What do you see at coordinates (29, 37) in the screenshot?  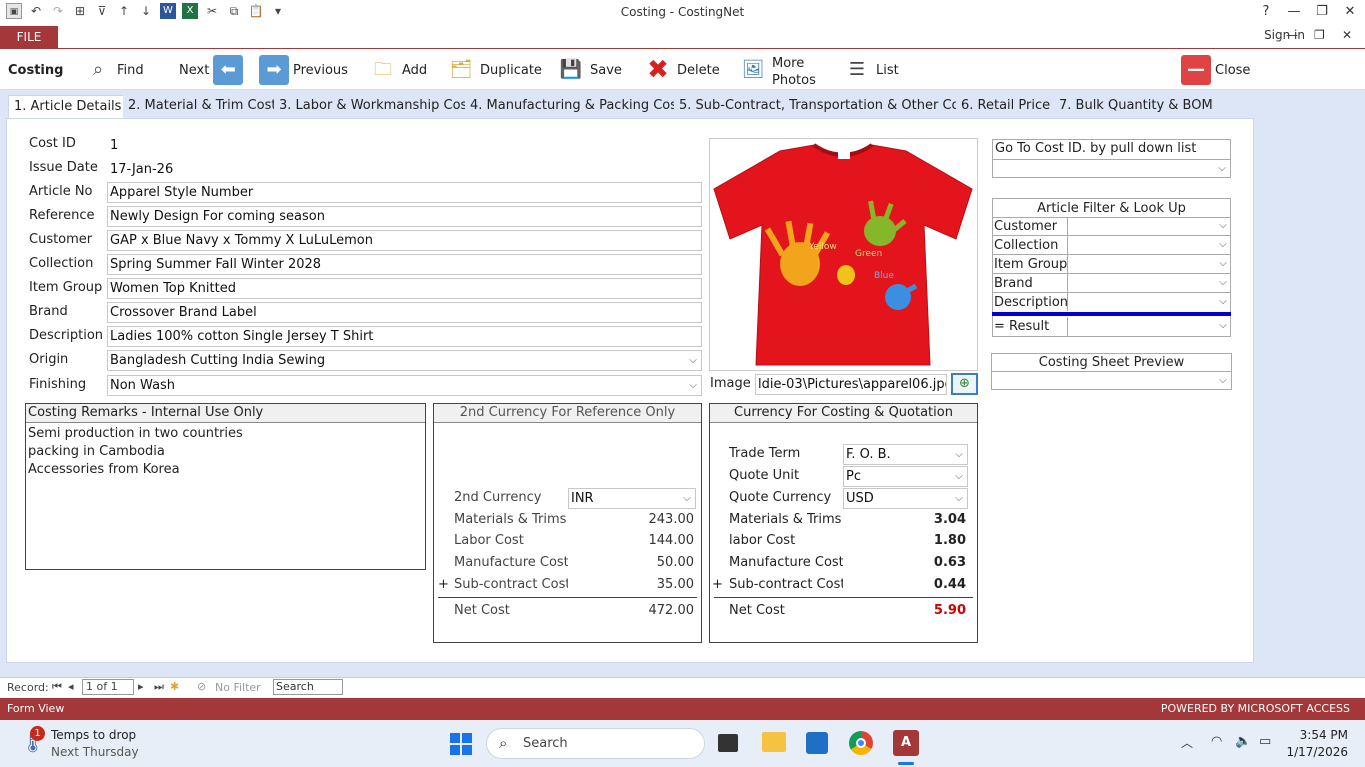 I see `file-tab: FILE` at bounding box center [29, 37].